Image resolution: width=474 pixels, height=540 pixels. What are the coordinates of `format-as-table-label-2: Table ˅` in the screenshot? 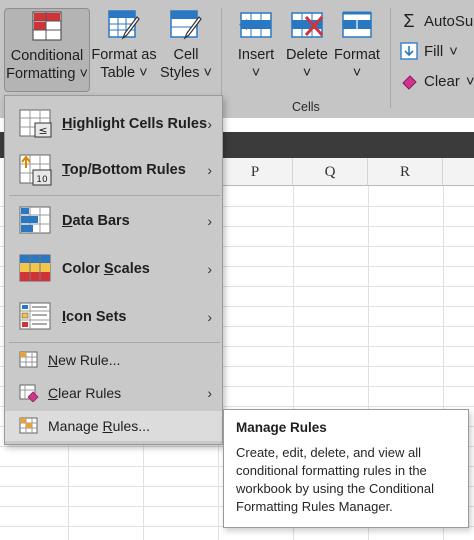 It's located at (124, 73).